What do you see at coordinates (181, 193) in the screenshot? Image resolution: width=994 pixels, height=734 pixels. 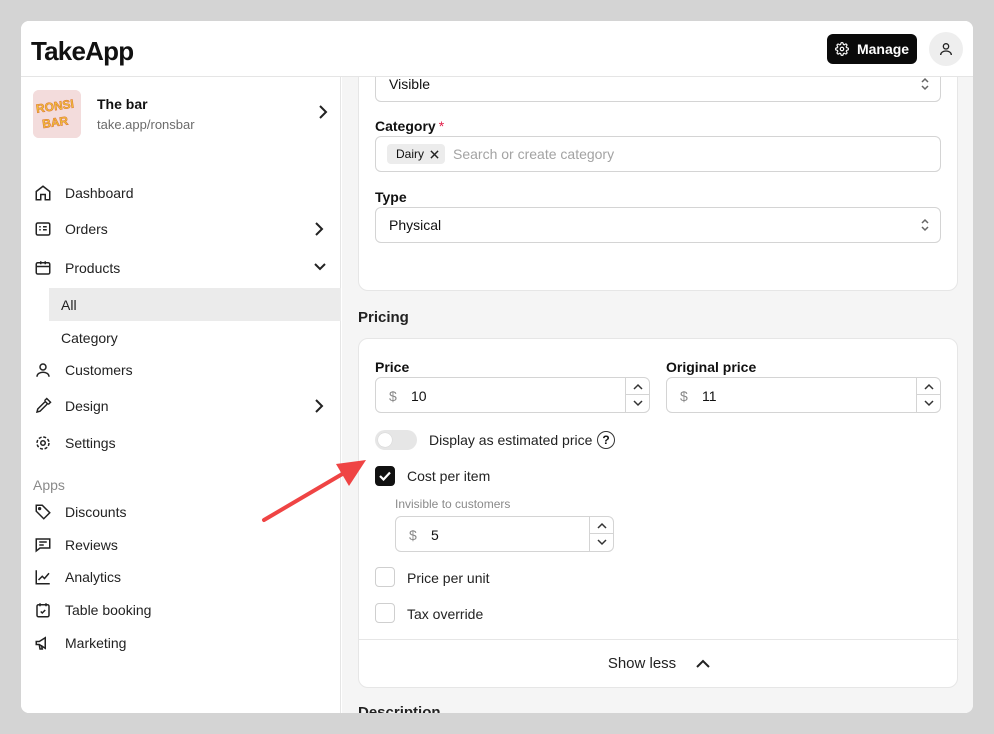 I see `nav-dashboard: Dashboard` at bounding box center [181, 193].